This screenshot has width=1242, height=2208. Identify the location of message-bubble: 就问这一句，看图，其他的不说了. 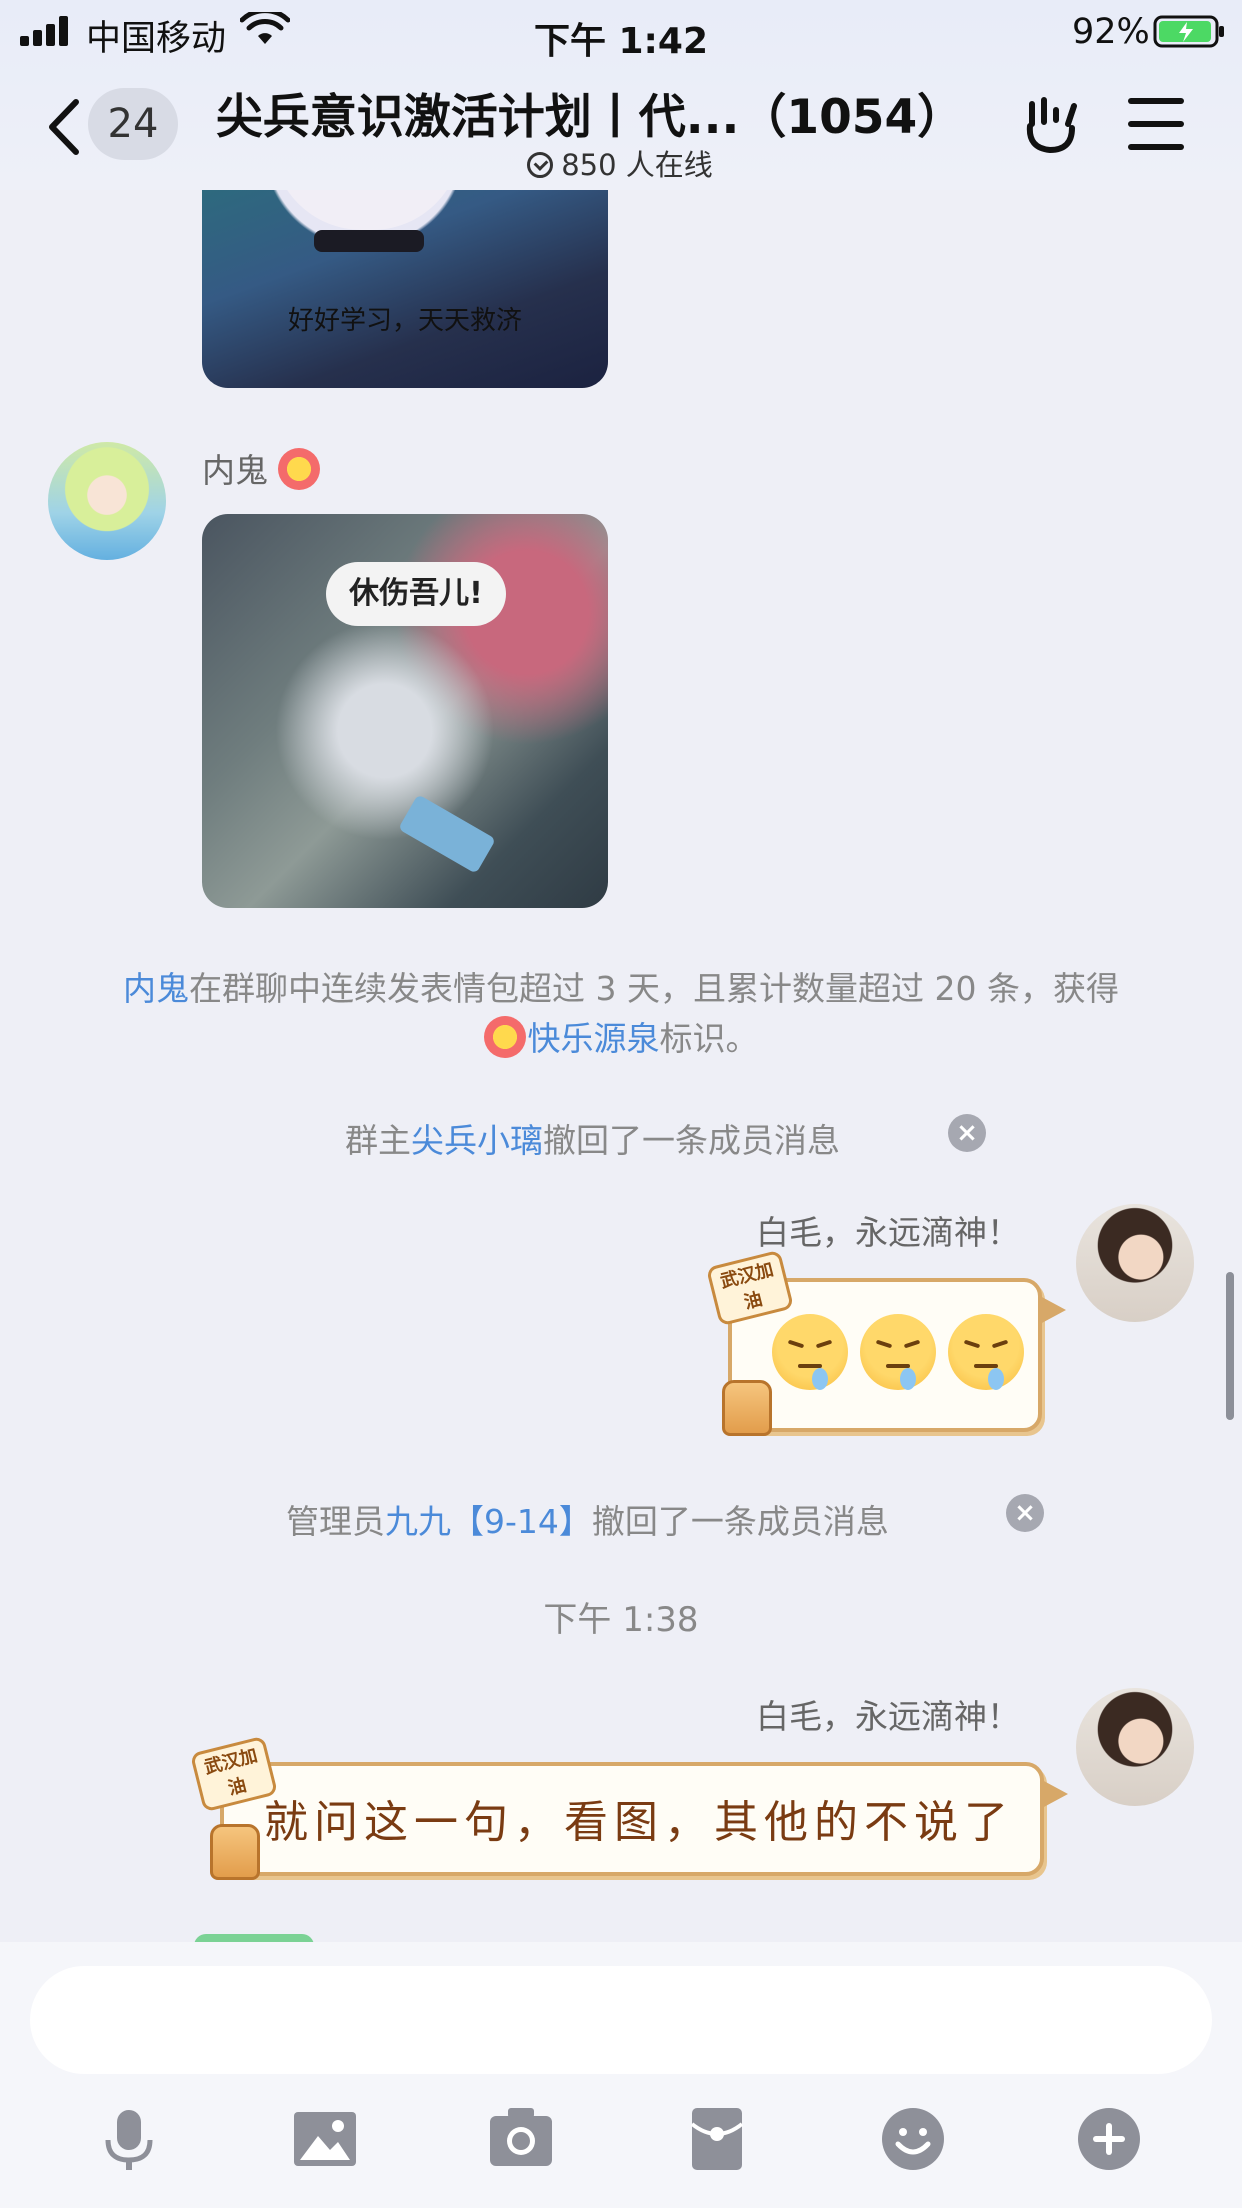
(632, 1819).